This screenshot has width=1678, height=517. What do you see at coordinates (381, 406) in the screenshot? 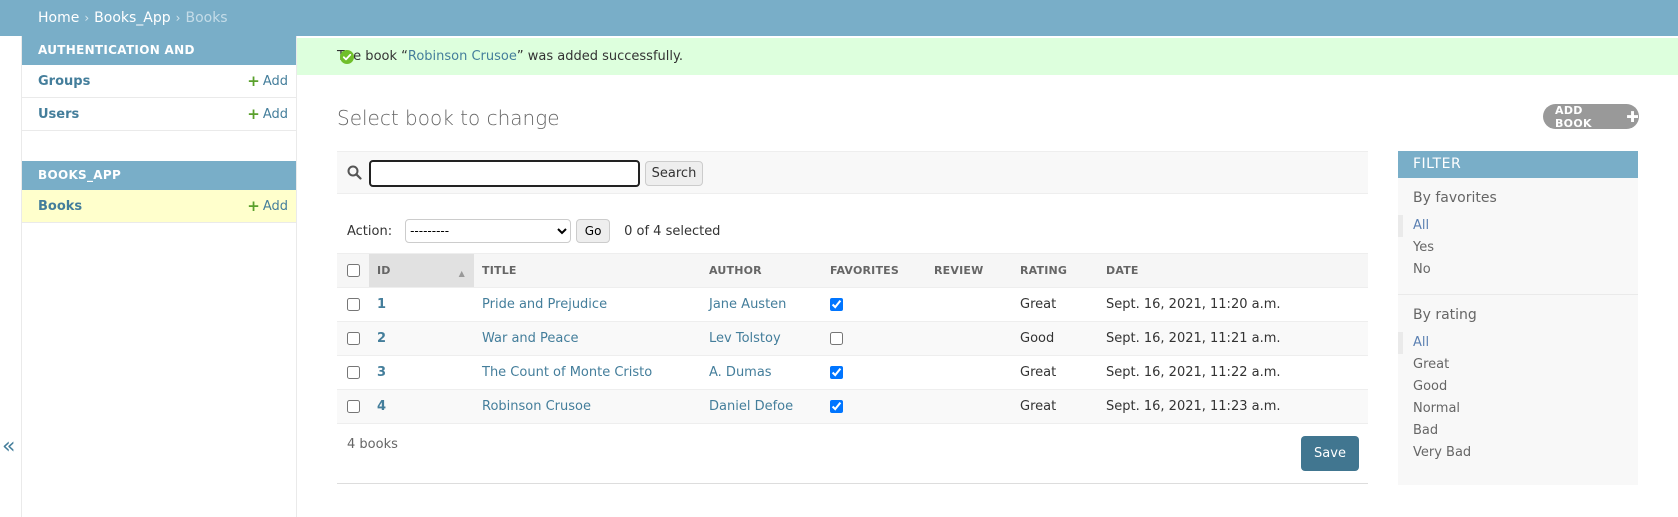
I see `book-id-link: 4` at bounding box center [381, 406].